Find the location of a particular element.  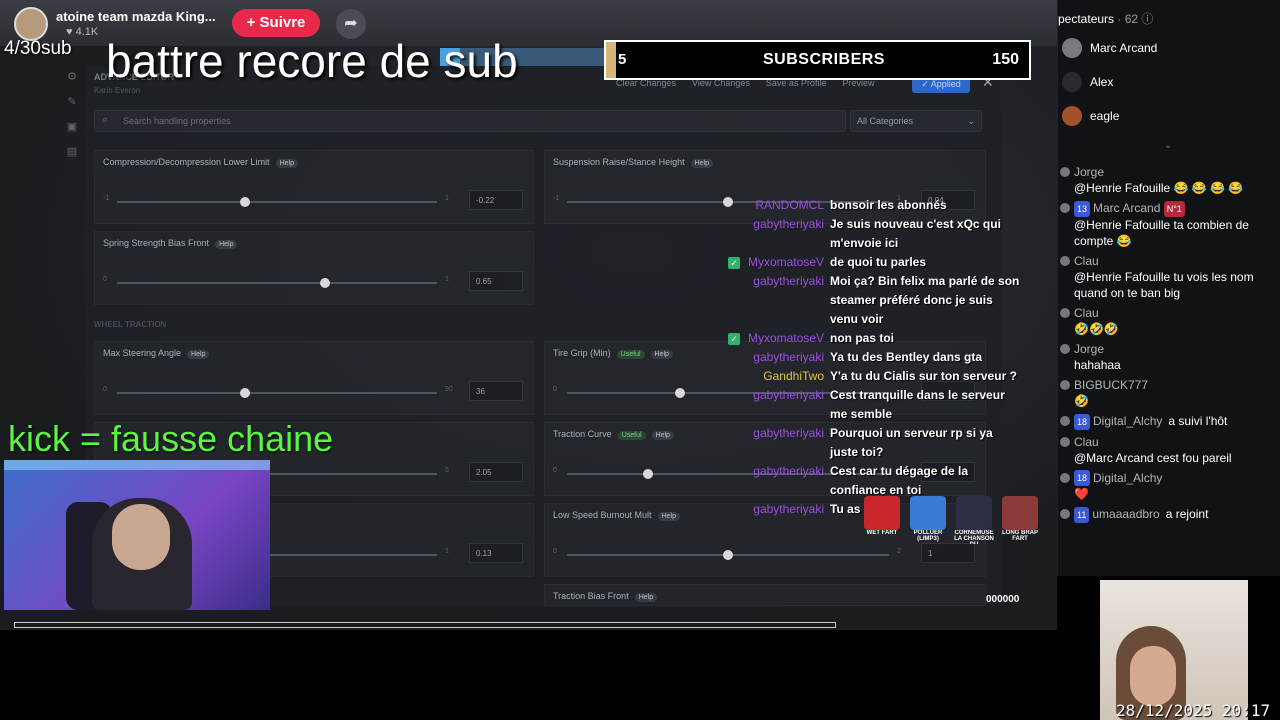

alert-image is located at coordinates (928, 513).